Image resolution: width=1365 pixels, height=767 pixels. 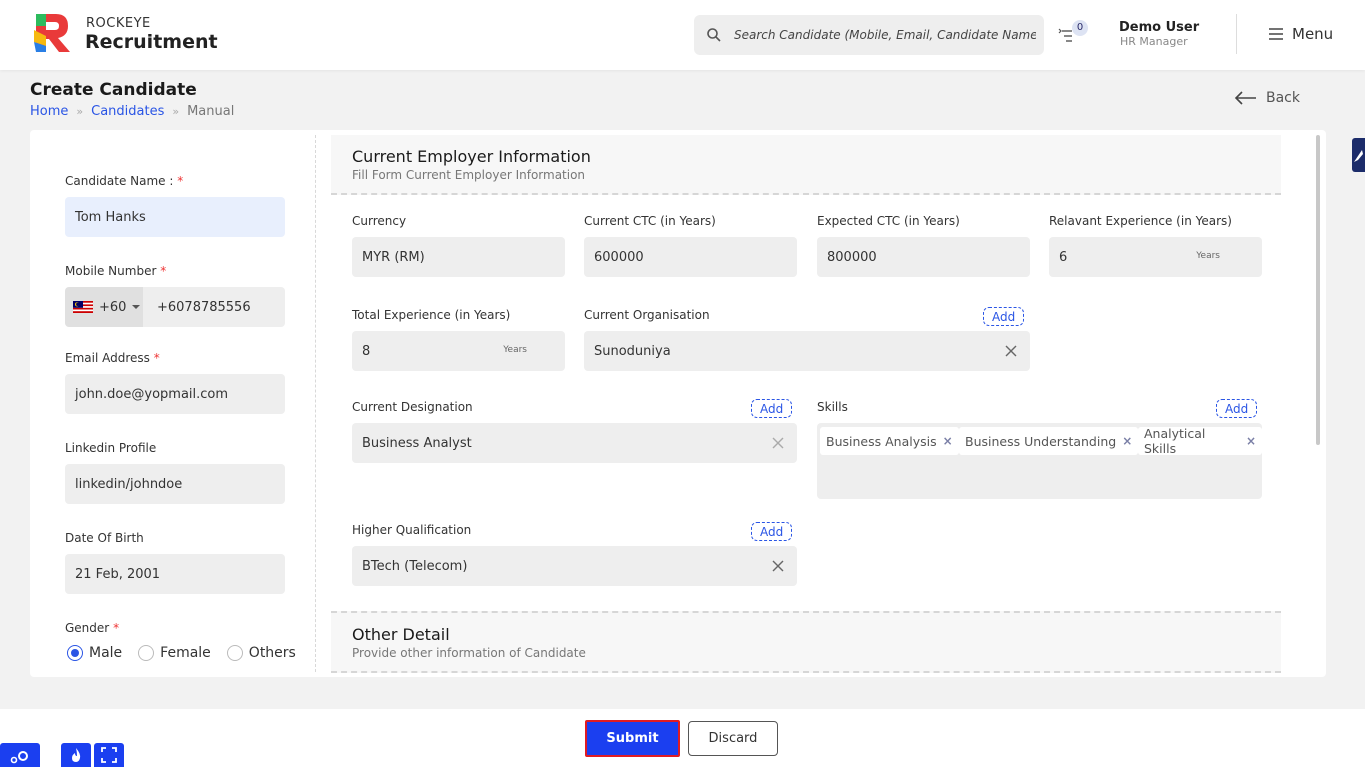 I want to click on employer-section-subtitle: Fill Form Current Employer Information, so click(x=469, y=175).